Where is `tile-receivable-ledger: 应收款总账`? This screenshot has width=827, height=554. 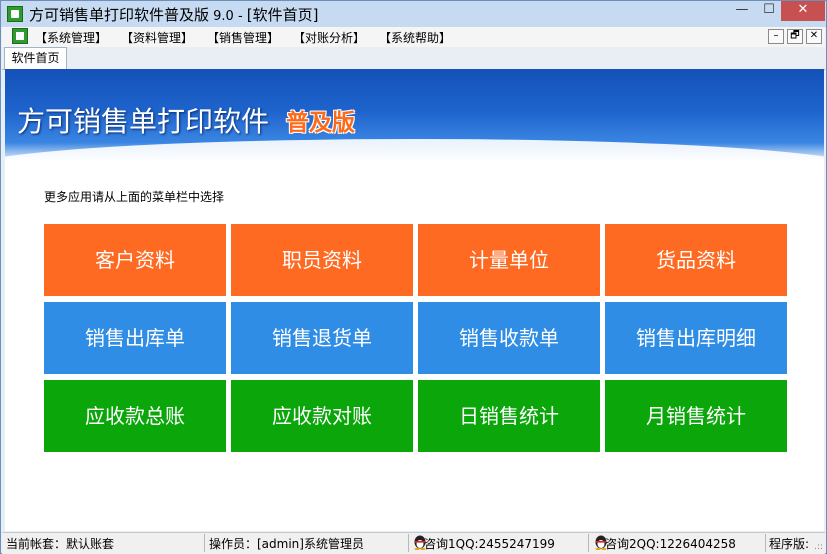
tile-receivable-ledger: 应收款总账 is located at coordinates (135, 416).